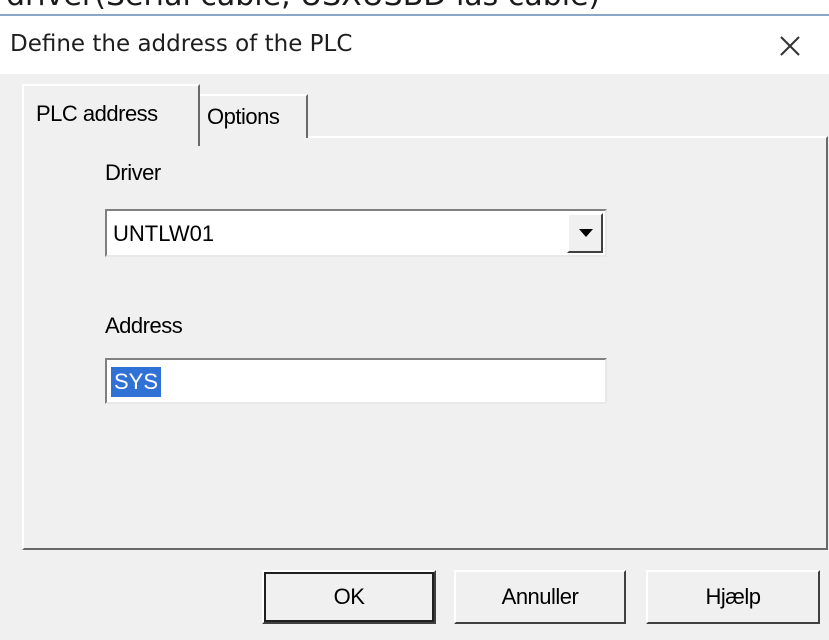 The height and width of the screenshot is (640, 829). I want to click on ok-button: OK, so click(349, 597).